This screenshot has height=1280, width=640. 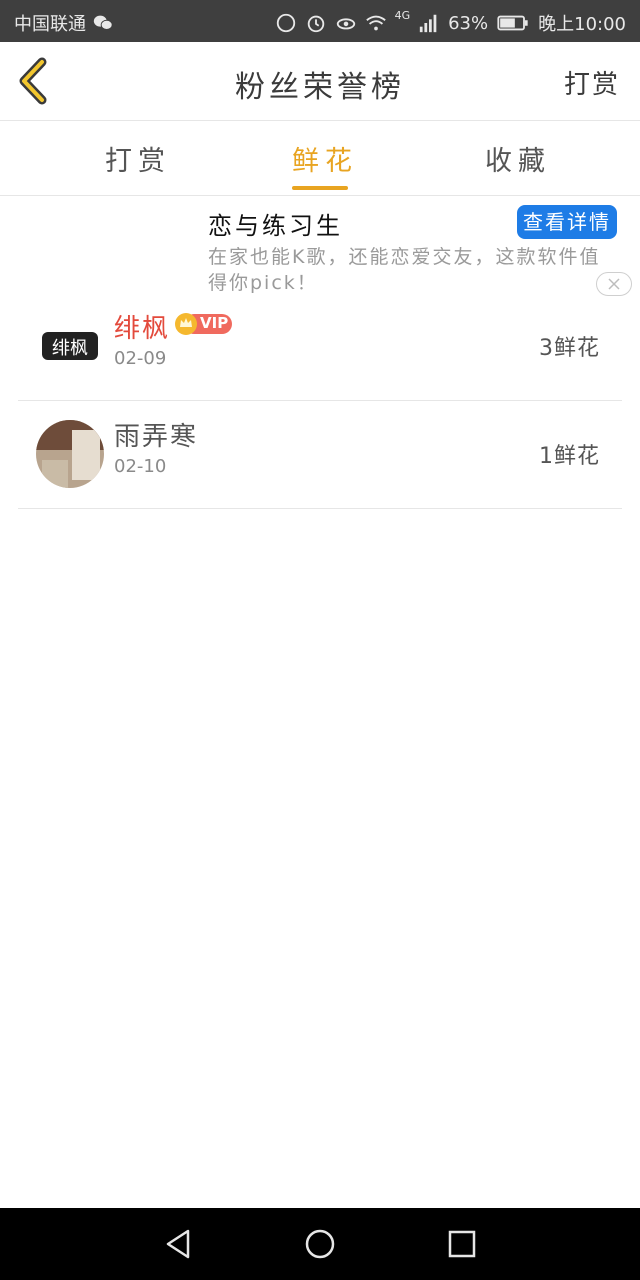 What do you see at coordinates (142, 329) in the screenshot?
I see `fan-name: 绯枫` at bounding box center [142, 329].